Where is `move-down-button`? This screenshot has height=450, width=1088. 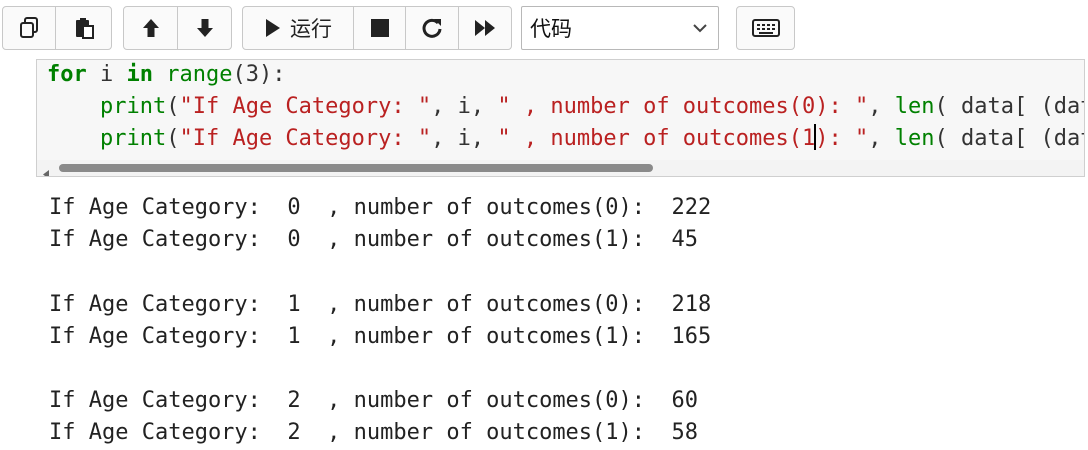 move-down-button is located at coordinates (204, 28).